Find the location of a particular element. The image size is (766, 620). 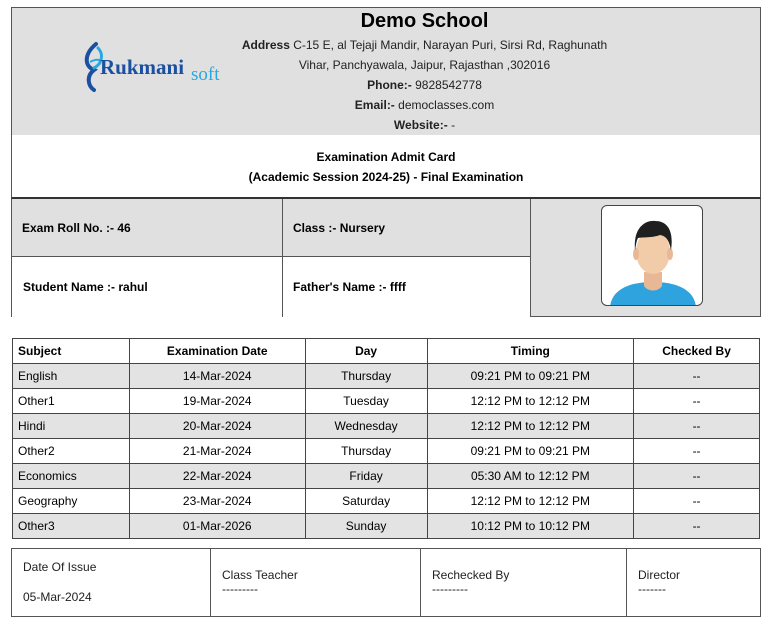

subject-cell: Hindi is located at coordinates (71, 426).